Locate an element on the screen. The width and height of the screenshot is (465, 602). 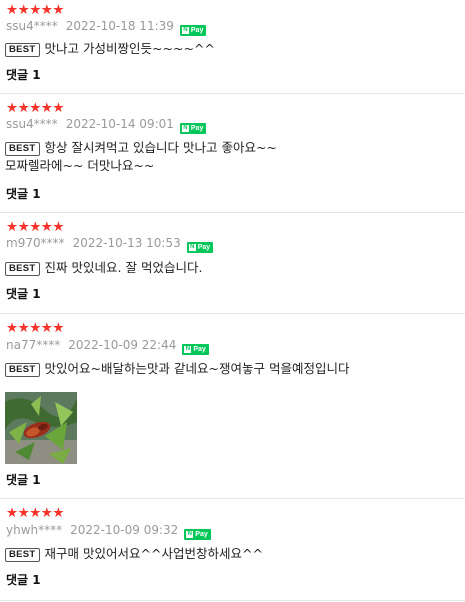
review-text: BEST 맛나고 가성비짱인듯~~~~^^ is located at coordinates (230, 49).